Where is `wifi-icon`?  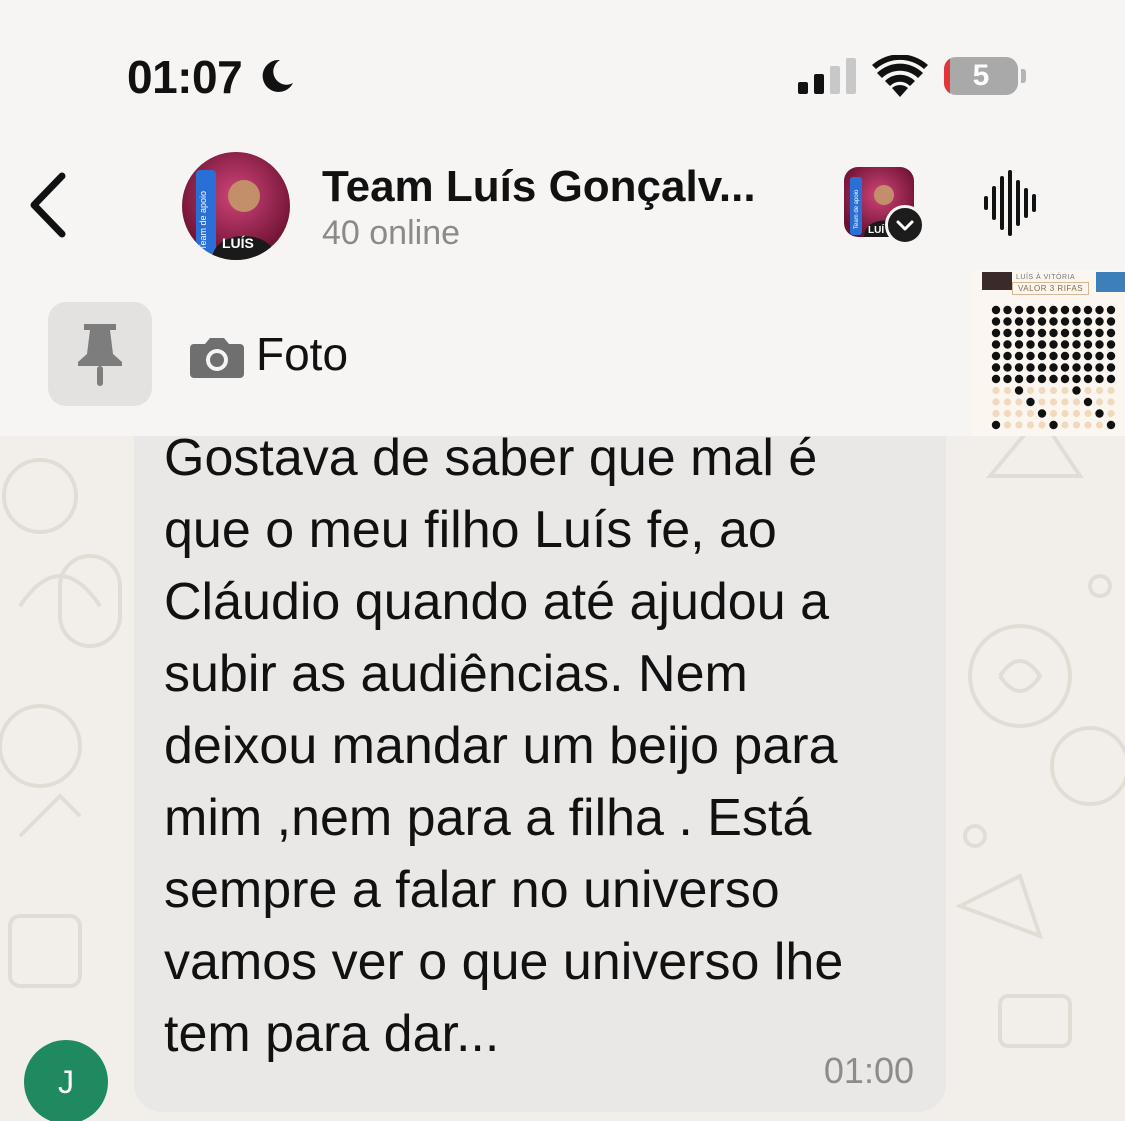 wifi-icon is located at coordinates (900, 76).